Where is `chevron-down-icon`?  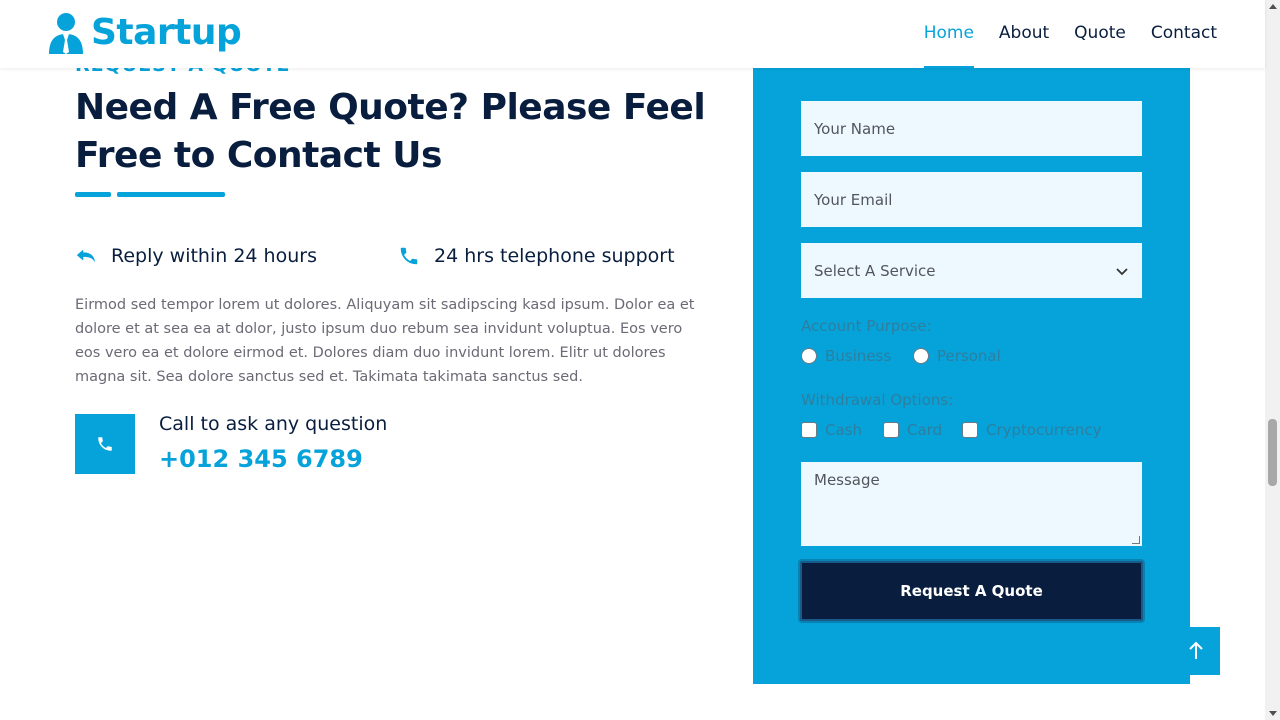
chevron-down-icon is located at coordinates (1122, 271).